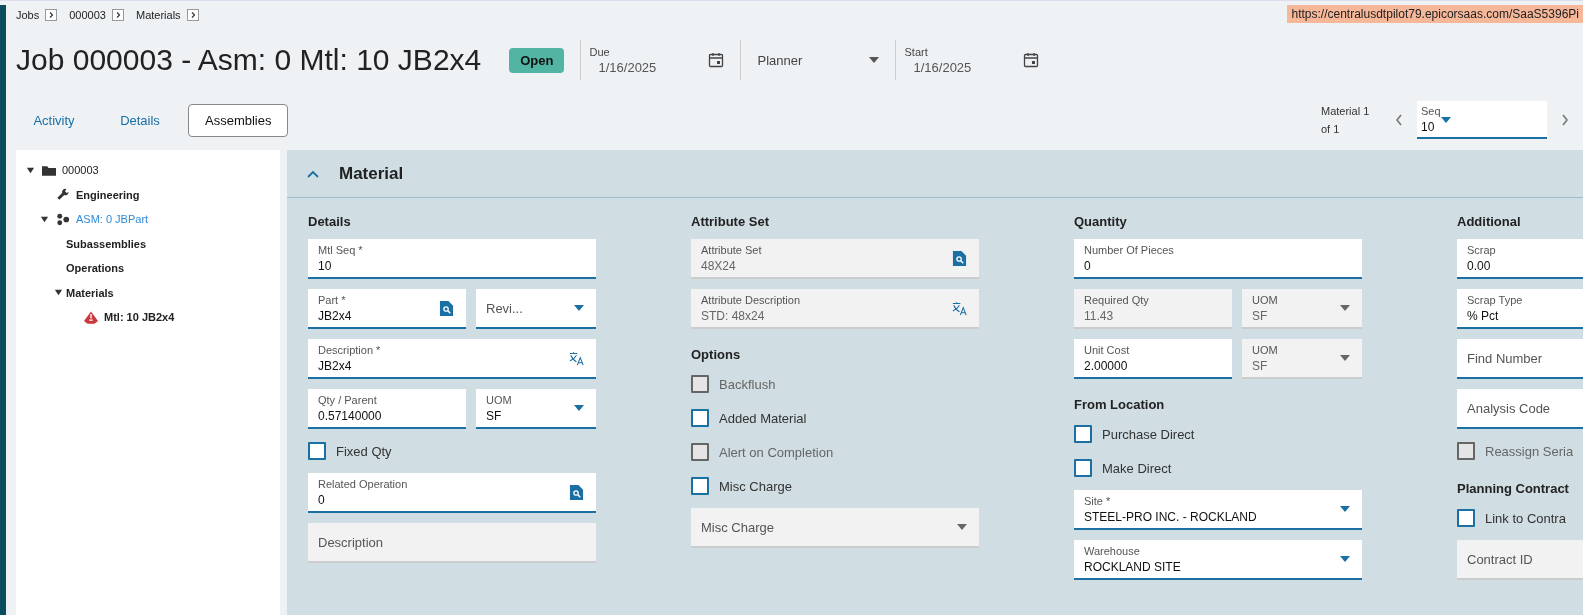 Image resolution: width=1583 pixels, height=615 pixels. Describe the element at coordinates (80, 170) in the screenshot. I see `tree-item: 000003` at that location.